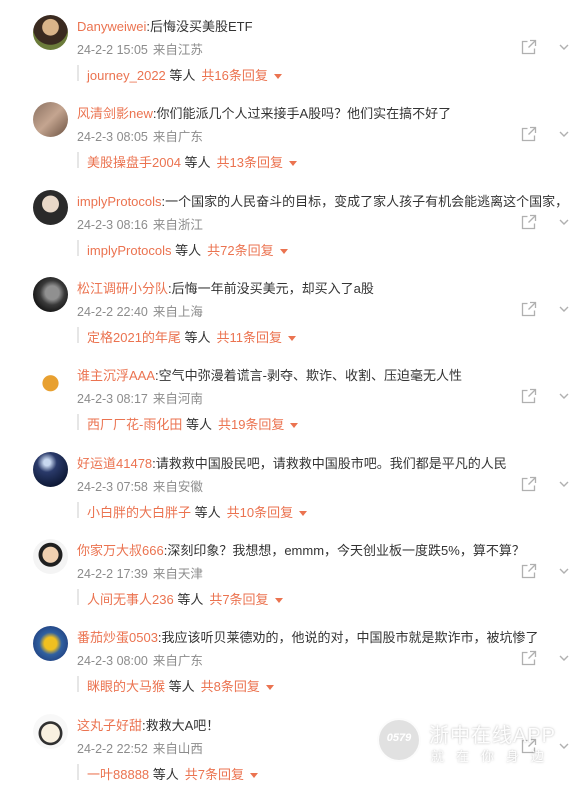 Image resolution: width=571 pixels, height=786 pixels. I want to click on comment-content: 松江调研小分队:后悔一年前没买美元，却买入了a股, so click(324, 287).